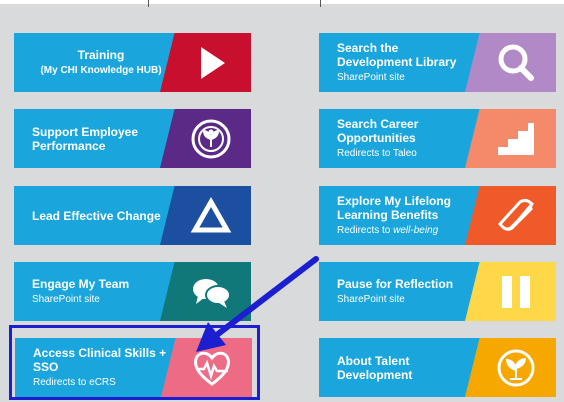 Image resolution: width=564 pixels, height=402 pixels. What do you see at coordinates (437, 367) in the screenshot?
I see `about-tile: About Talent Development` at bounding box center [437, 367].